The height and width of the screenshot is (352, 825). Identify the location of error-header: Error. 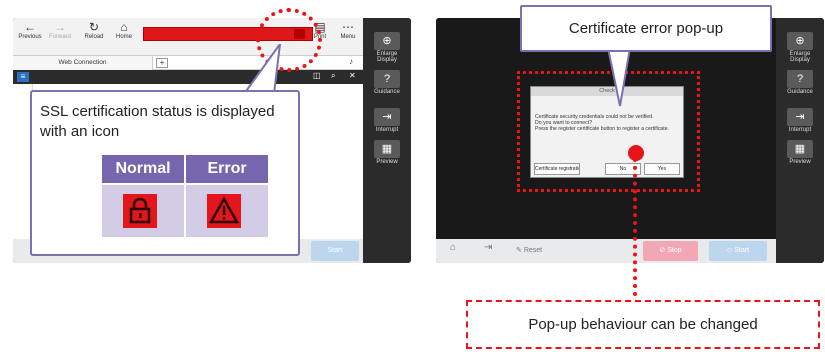
(227, 169).